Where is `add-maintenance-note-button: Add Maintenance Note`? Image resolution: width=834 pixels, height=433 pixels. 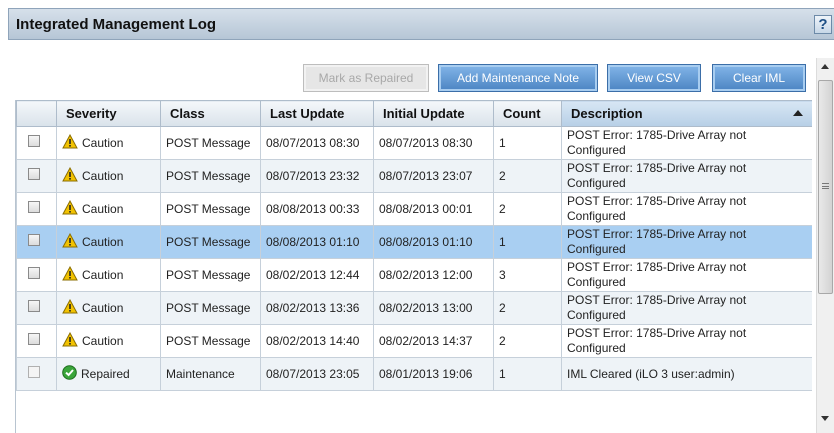
add-maintenance-note-button: Add Maintenance Note is located at coordinates (518, 78).